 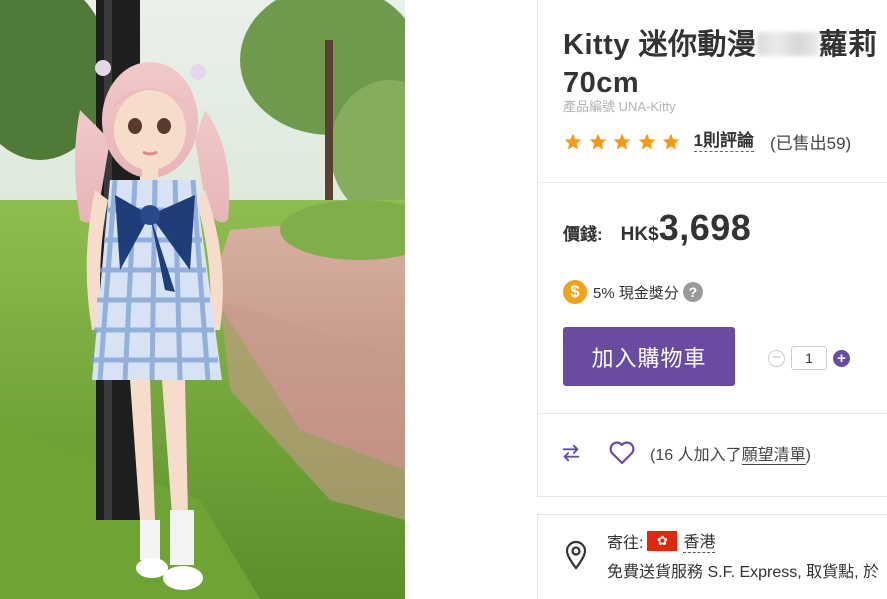 I want to click on action-row: (16 人加入了願望清單), so click(x=685, y=453).